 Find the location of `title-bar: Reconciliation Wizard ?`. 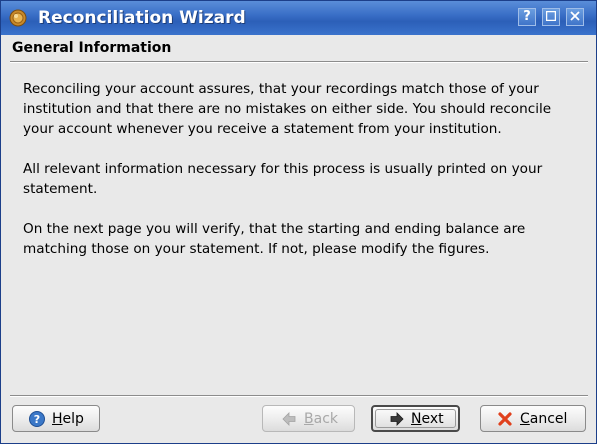

title-bar: Reconciliation Wizard ? is located at coordinates (298, 18).